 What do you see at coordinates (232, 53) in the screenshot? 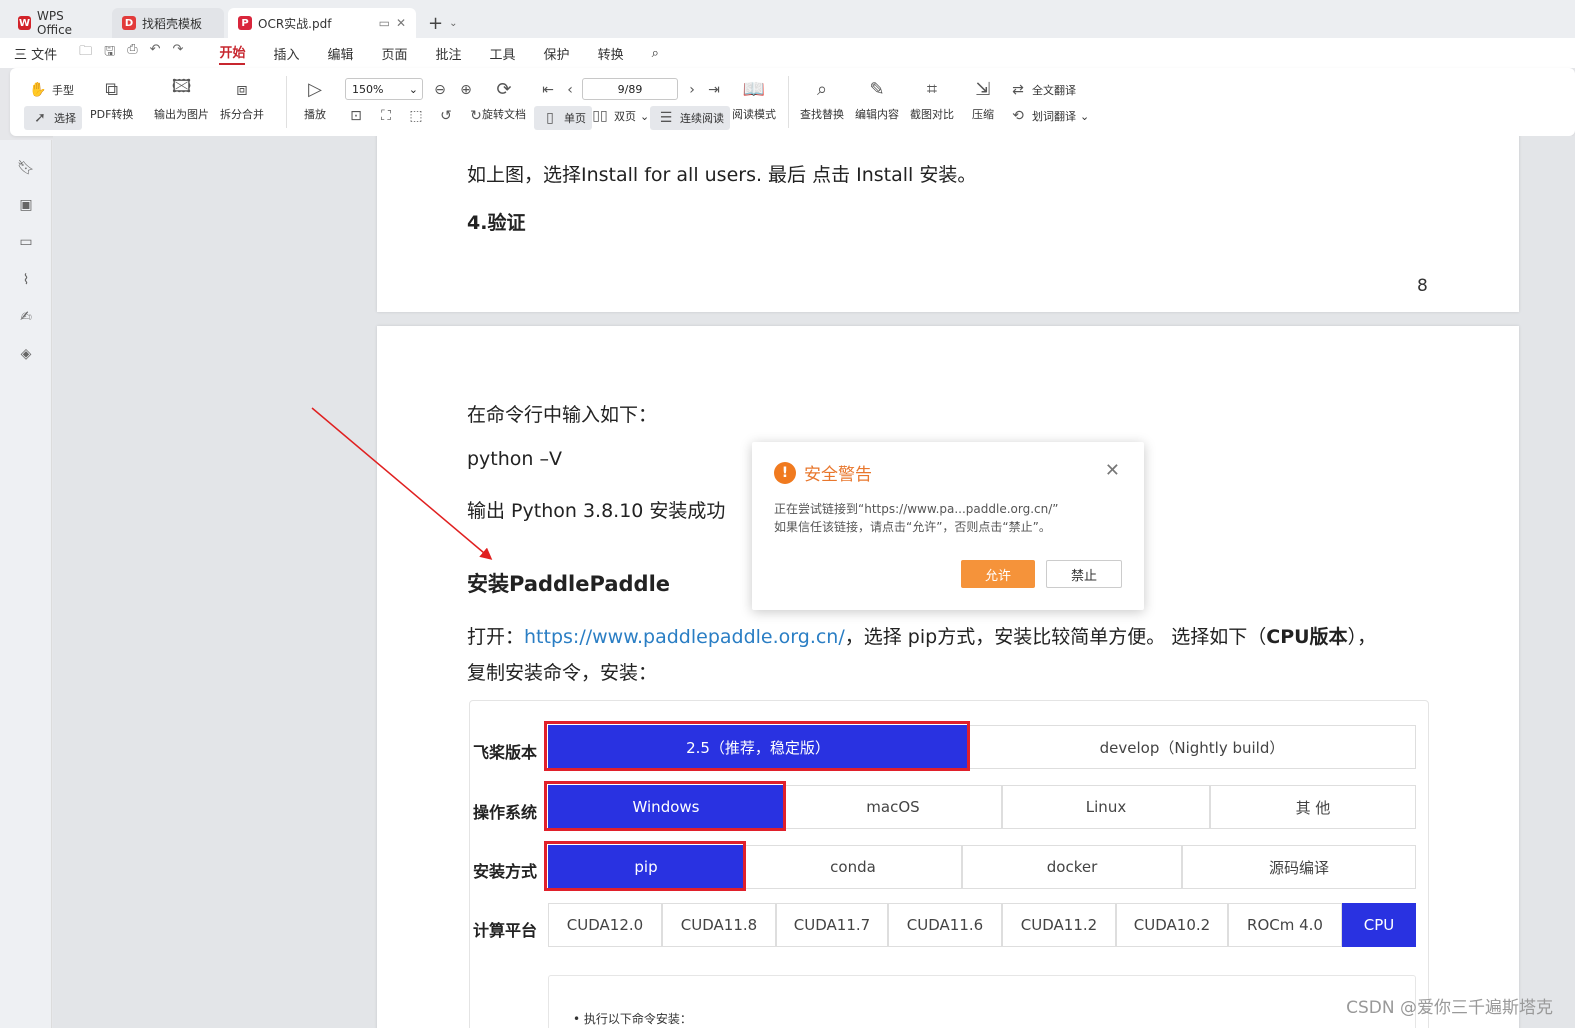
I see `menu-home: 开始` at bounding box center [232, 53].